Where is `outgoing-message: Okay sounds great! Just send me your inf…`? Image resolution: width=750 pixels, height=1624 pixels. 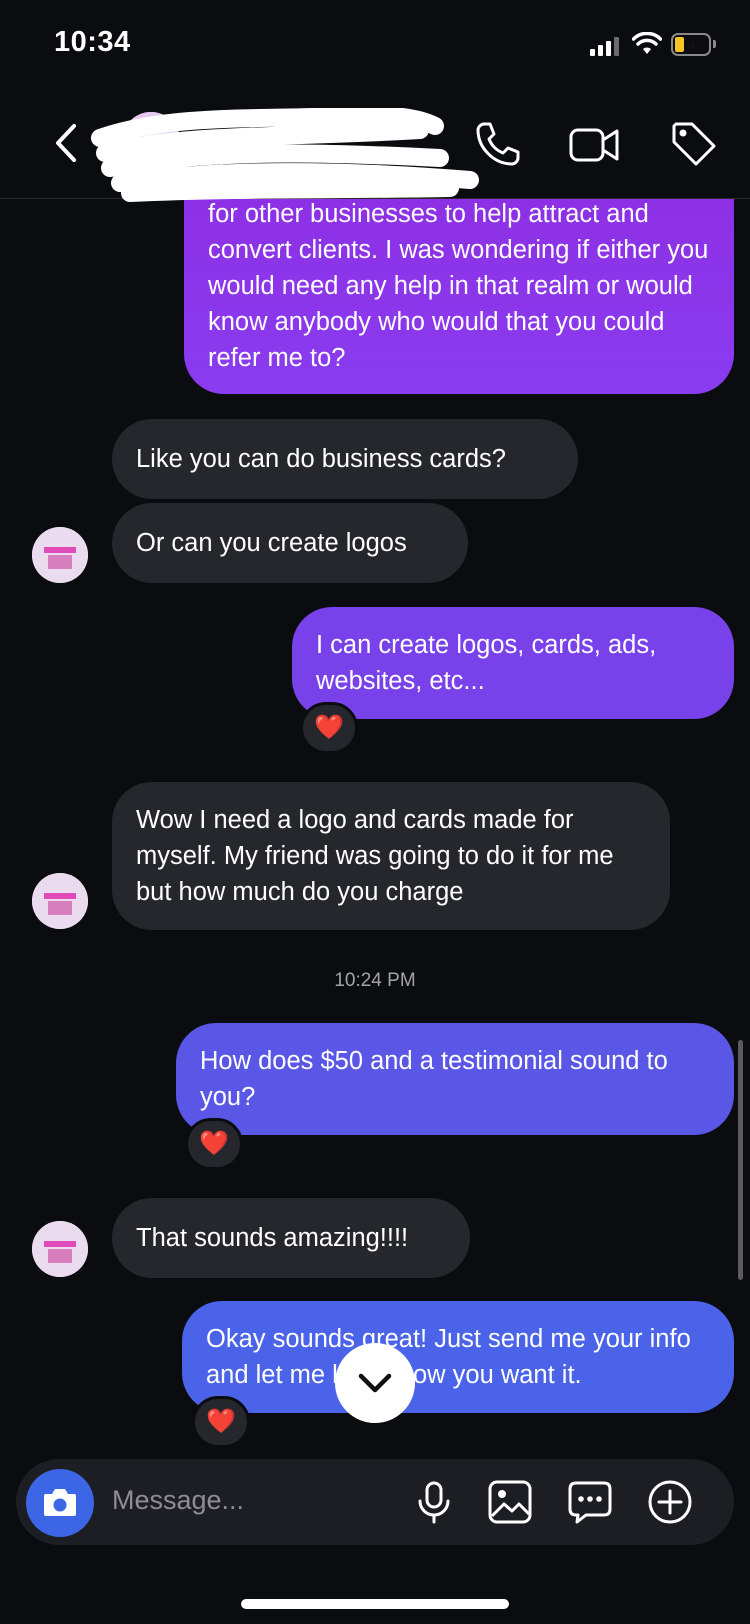
outgoing-message: Okay sounds great! Just send me your inf… is located at coordinates (458, 1357).